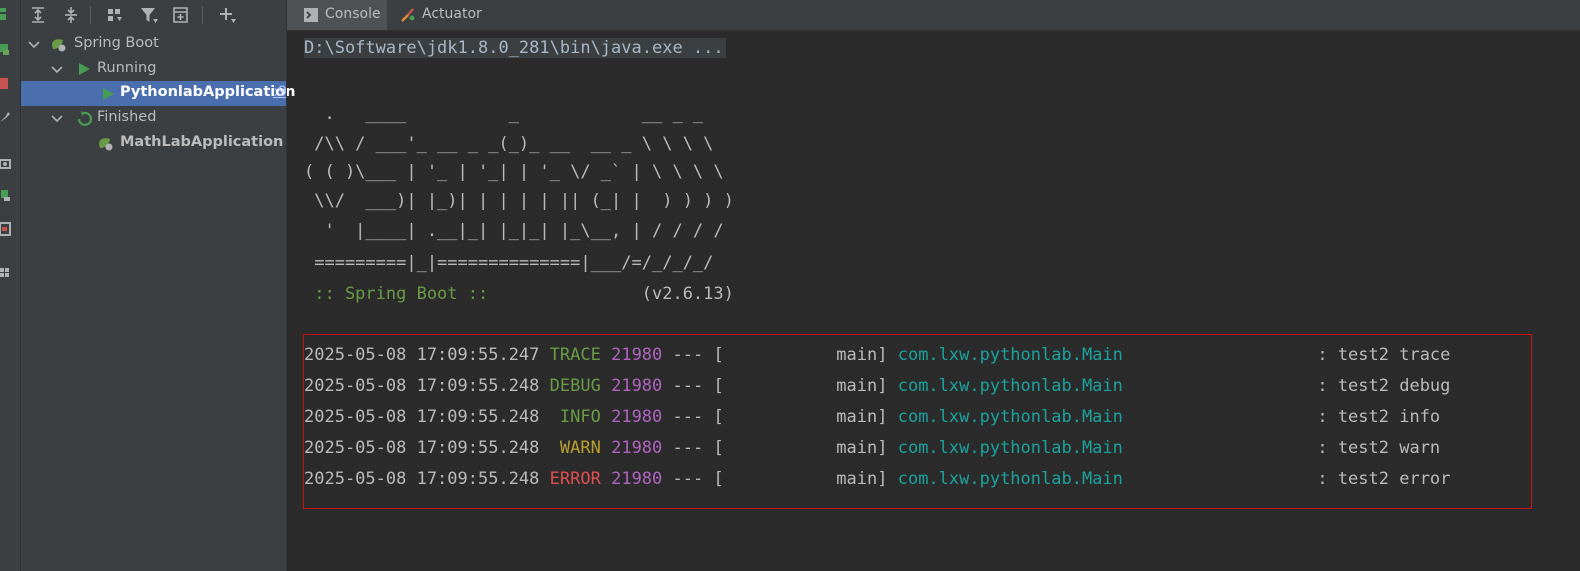 The height and width of the screenshot is (571, 1580). Describe the element at coordinates (71, 15) in the screenshot. I see `collapse-all-icon` at that location.